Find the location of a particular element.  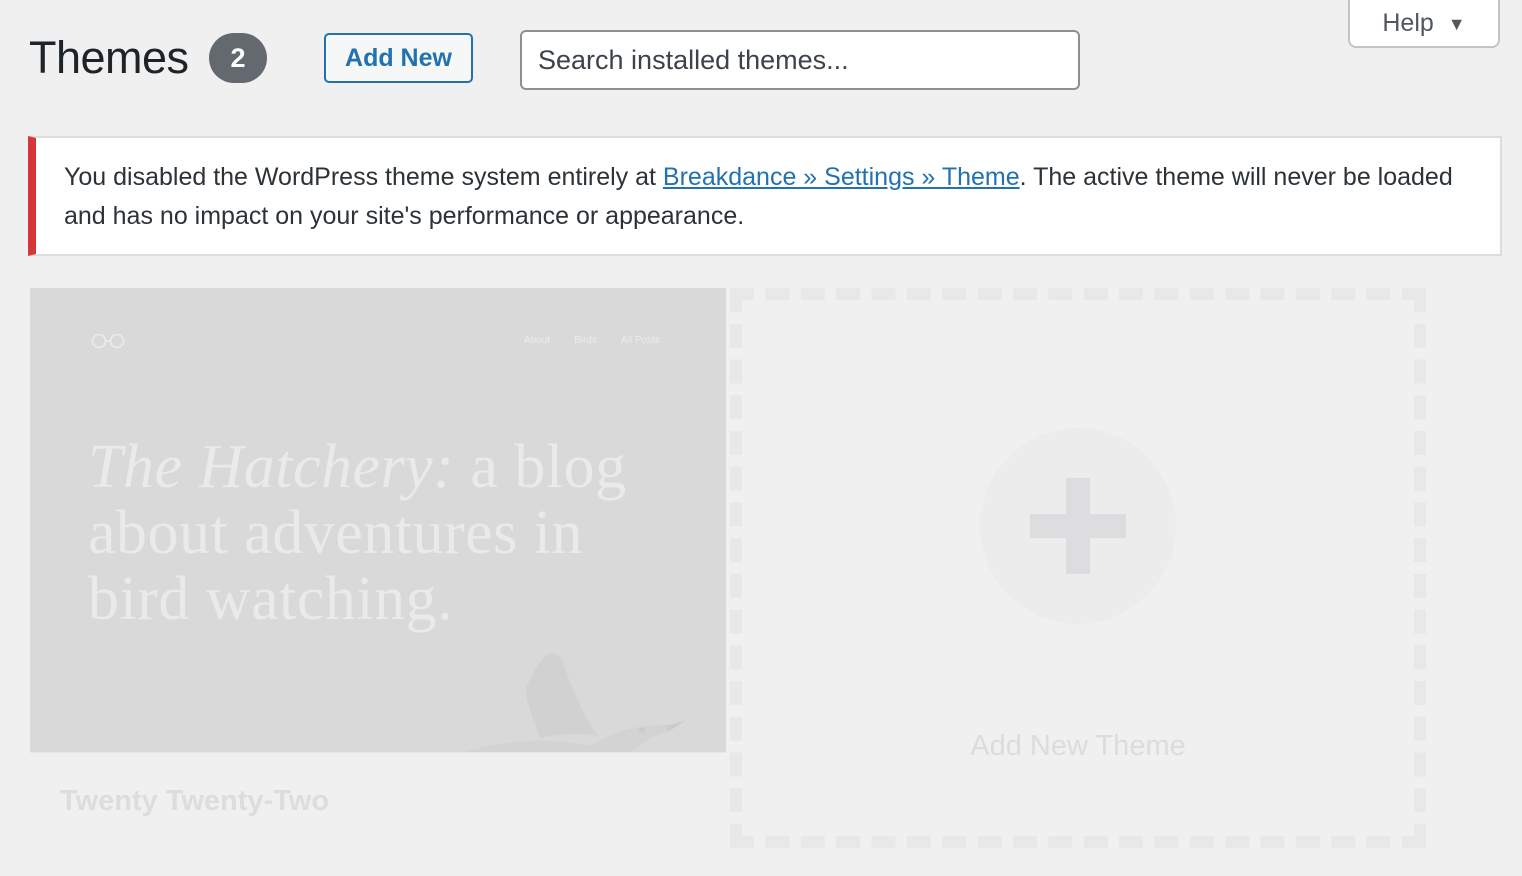

page-title: Themes is located at coordinates (109, 57).